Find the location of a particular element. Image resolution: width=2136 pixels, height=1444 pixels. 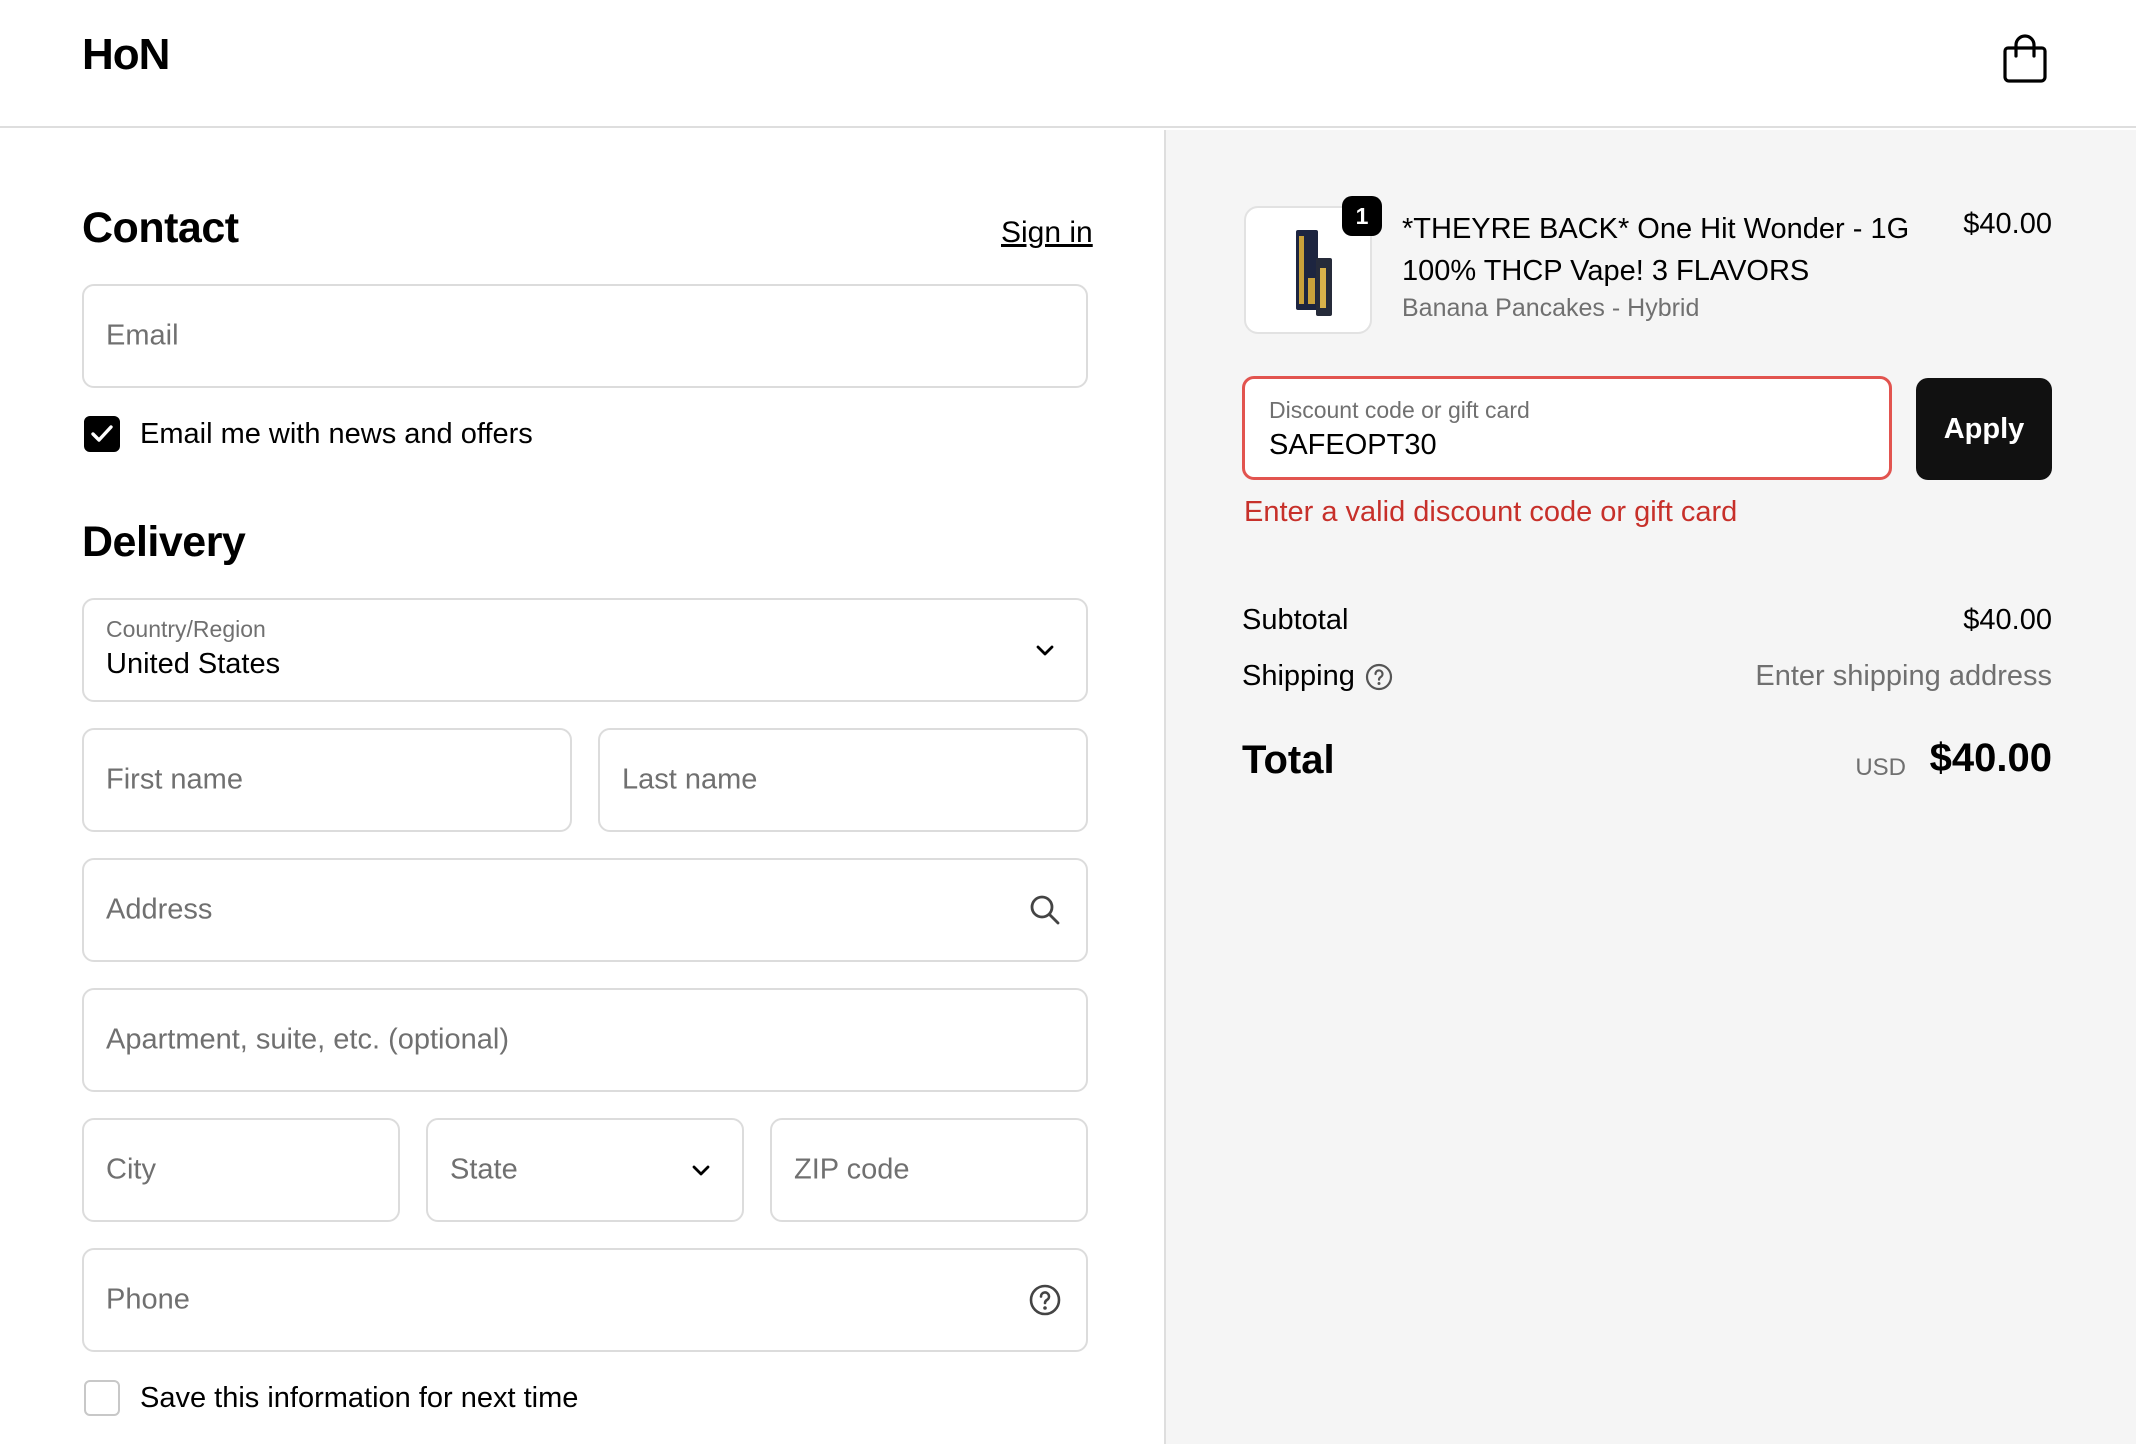

product-price: $40.00 is located at coordinates (2007, 224).